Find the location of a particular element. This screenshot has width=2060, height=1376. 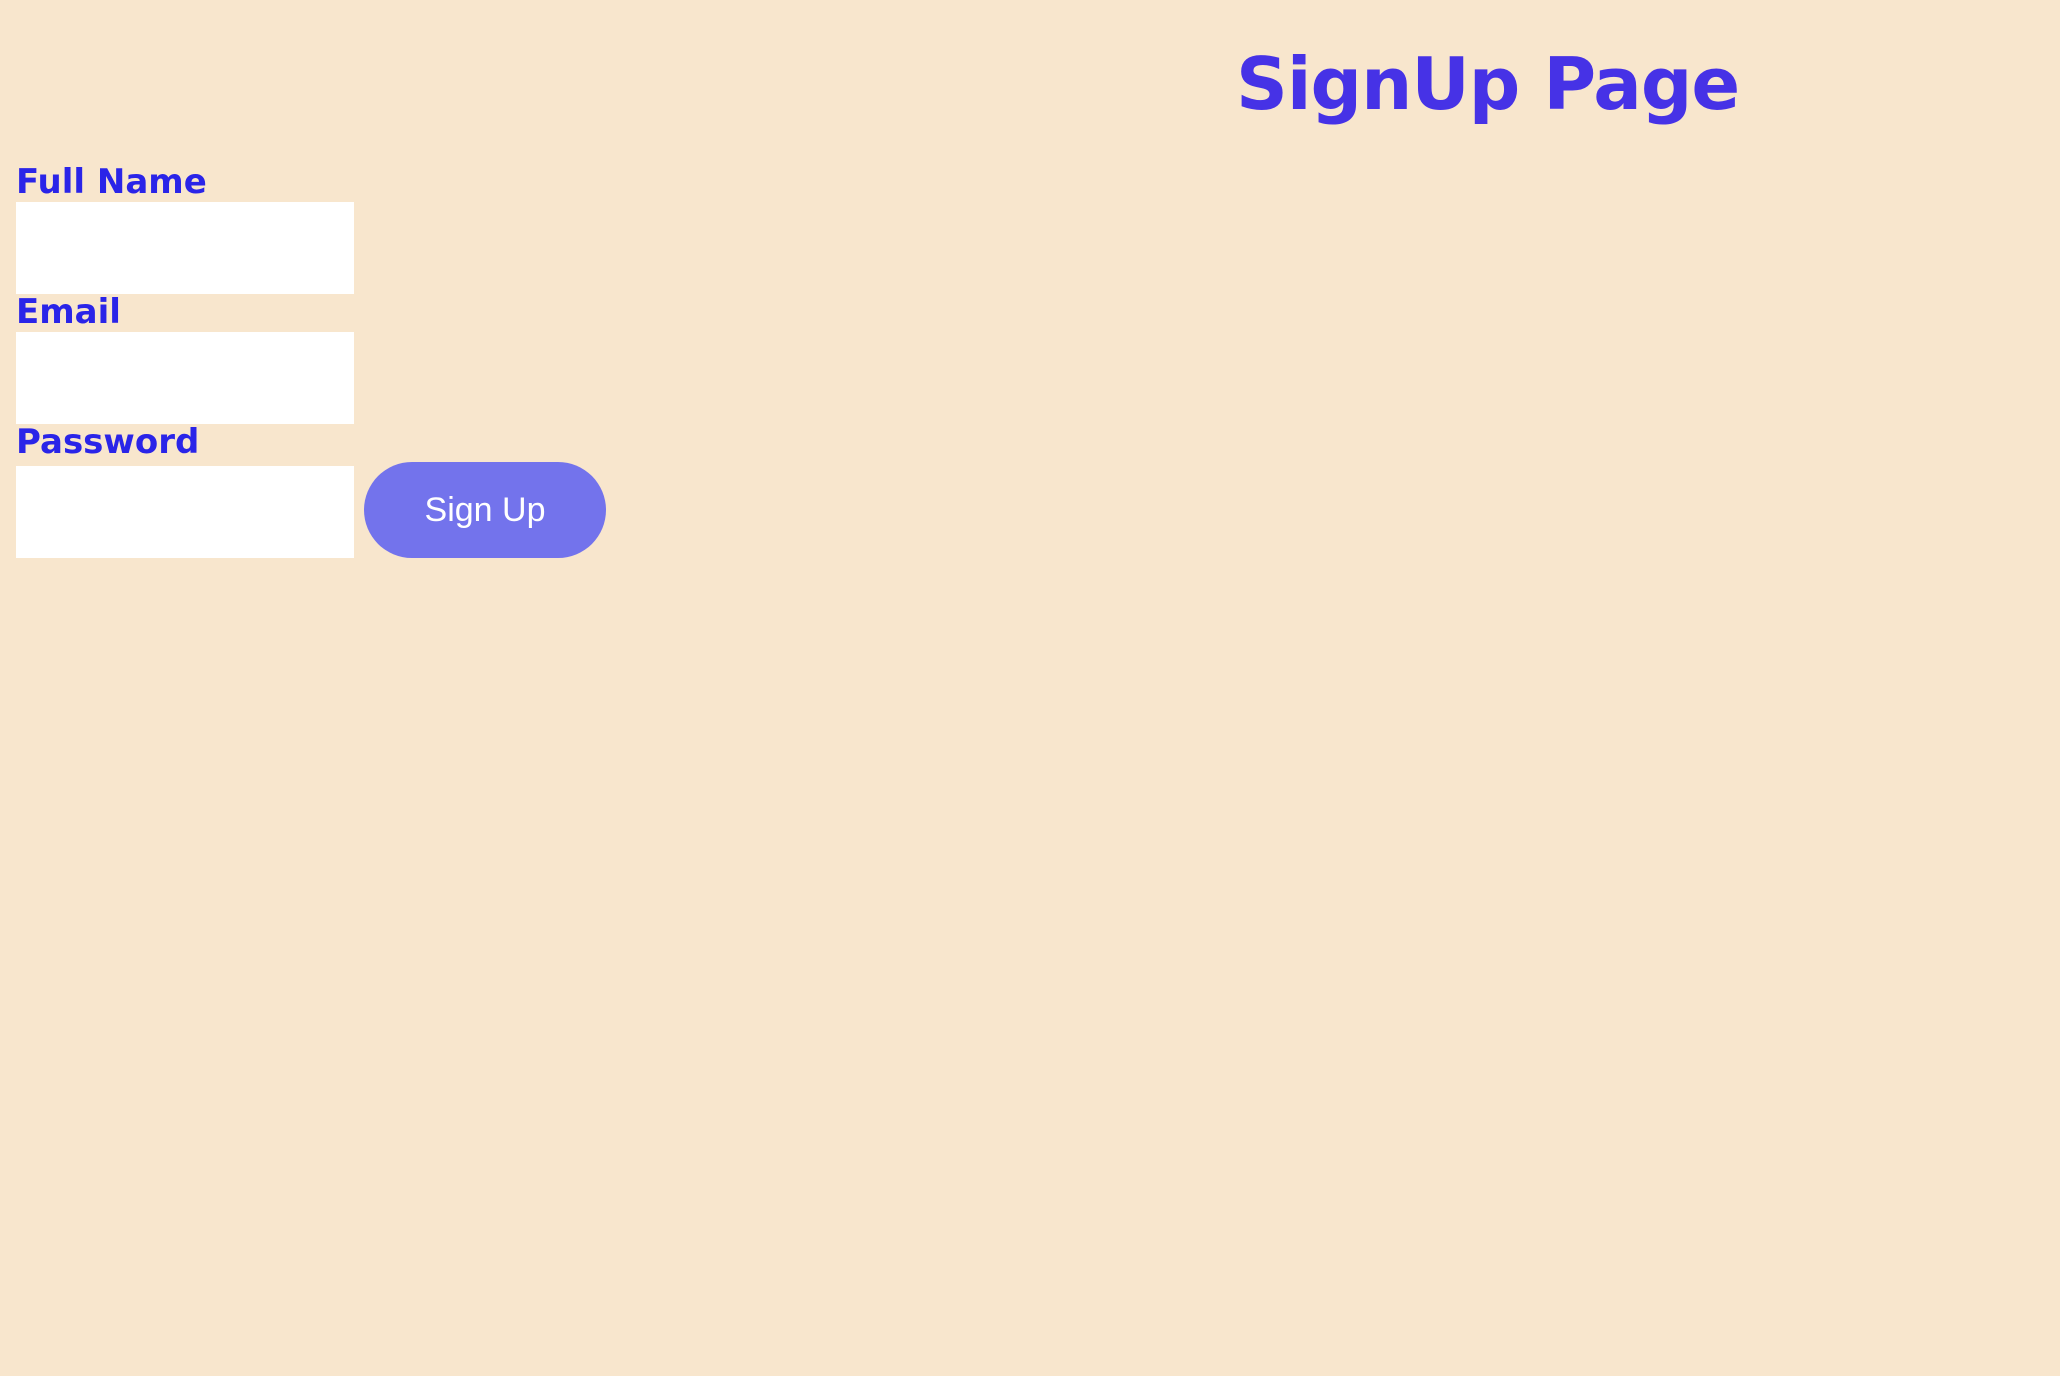

full-name-input is located at coordinates (185, 248).